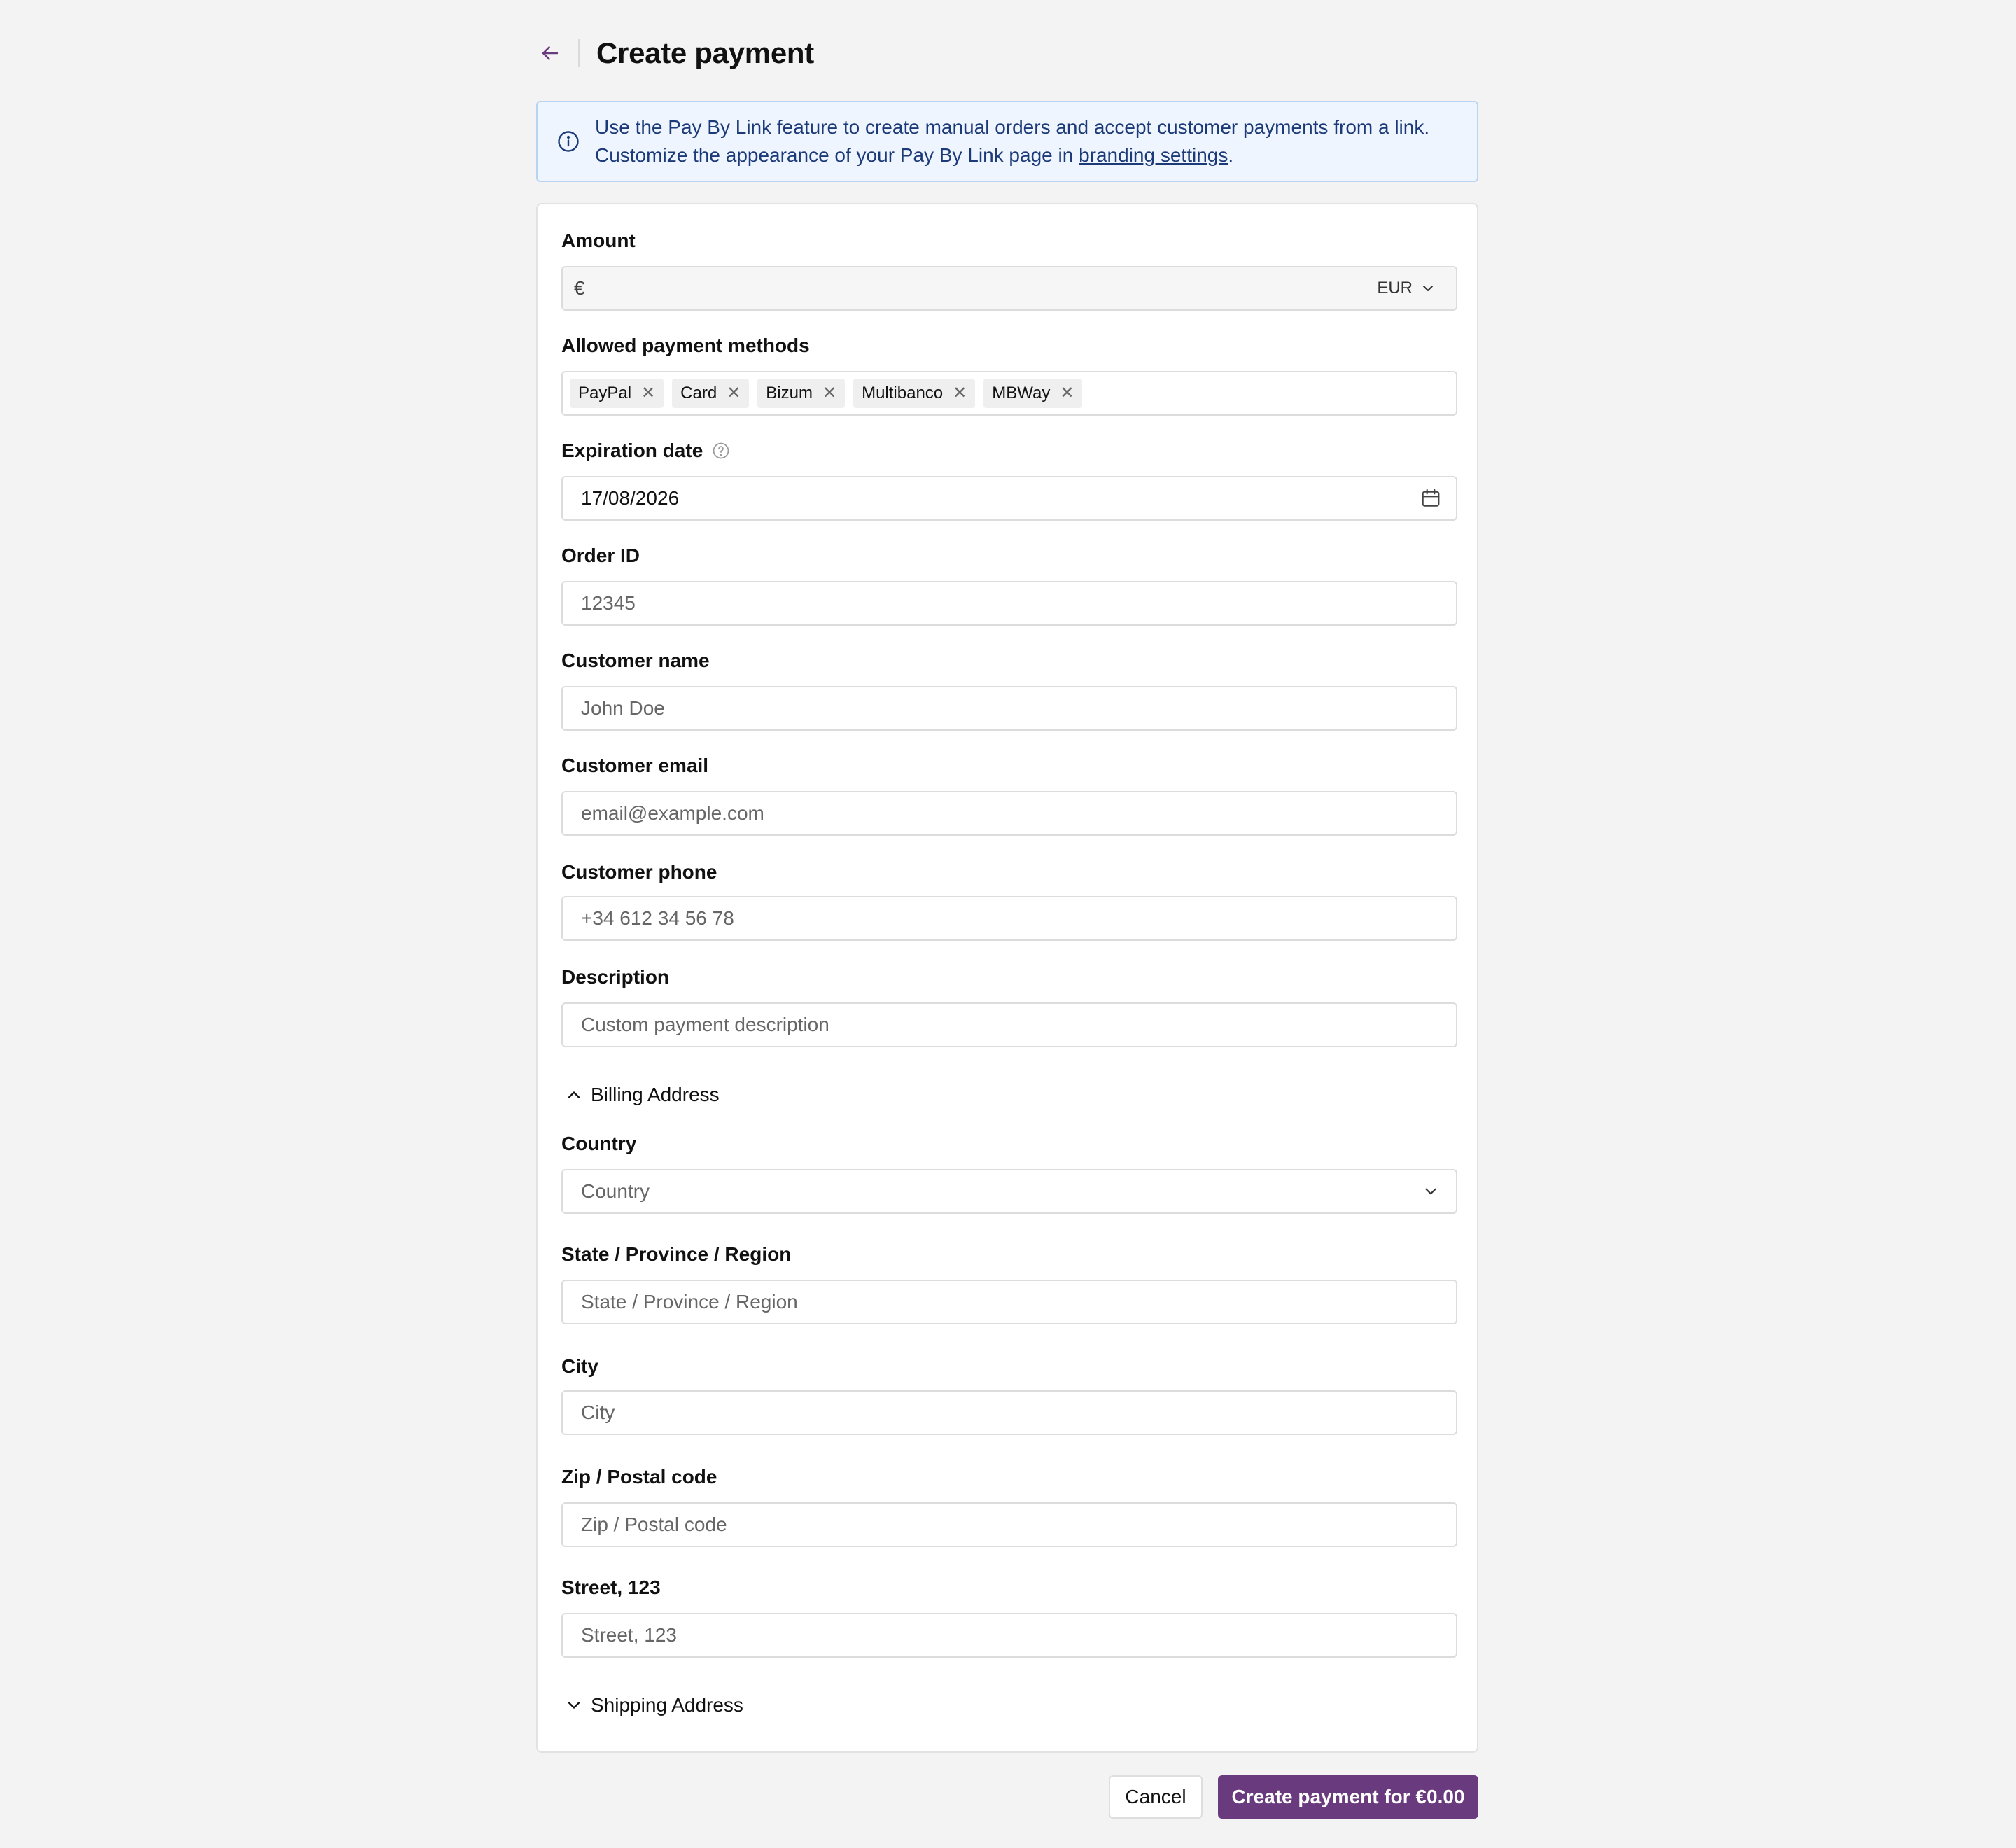 The height and width of the screenshot is (1848, 2016). Describe the element at coordinates (1009, 708) in the screenshot. I see `customer-name-input: John Doe` at that location.